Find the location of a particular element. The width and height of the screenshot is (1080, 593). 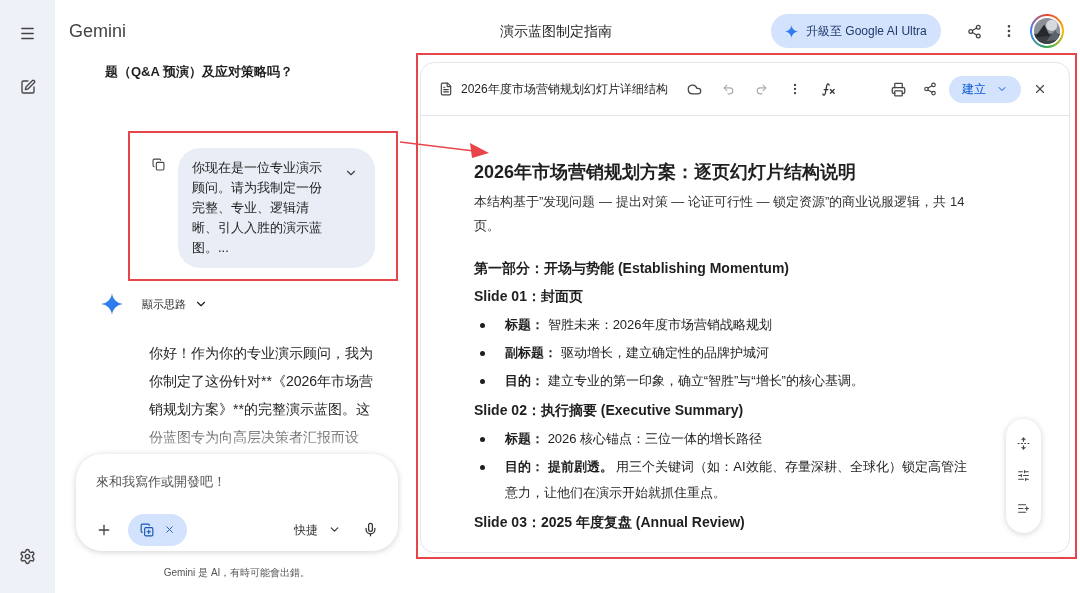

previous-prompt: 题（Q&A 预演）及应对策略吗？ is located at coordinates (200, 72).